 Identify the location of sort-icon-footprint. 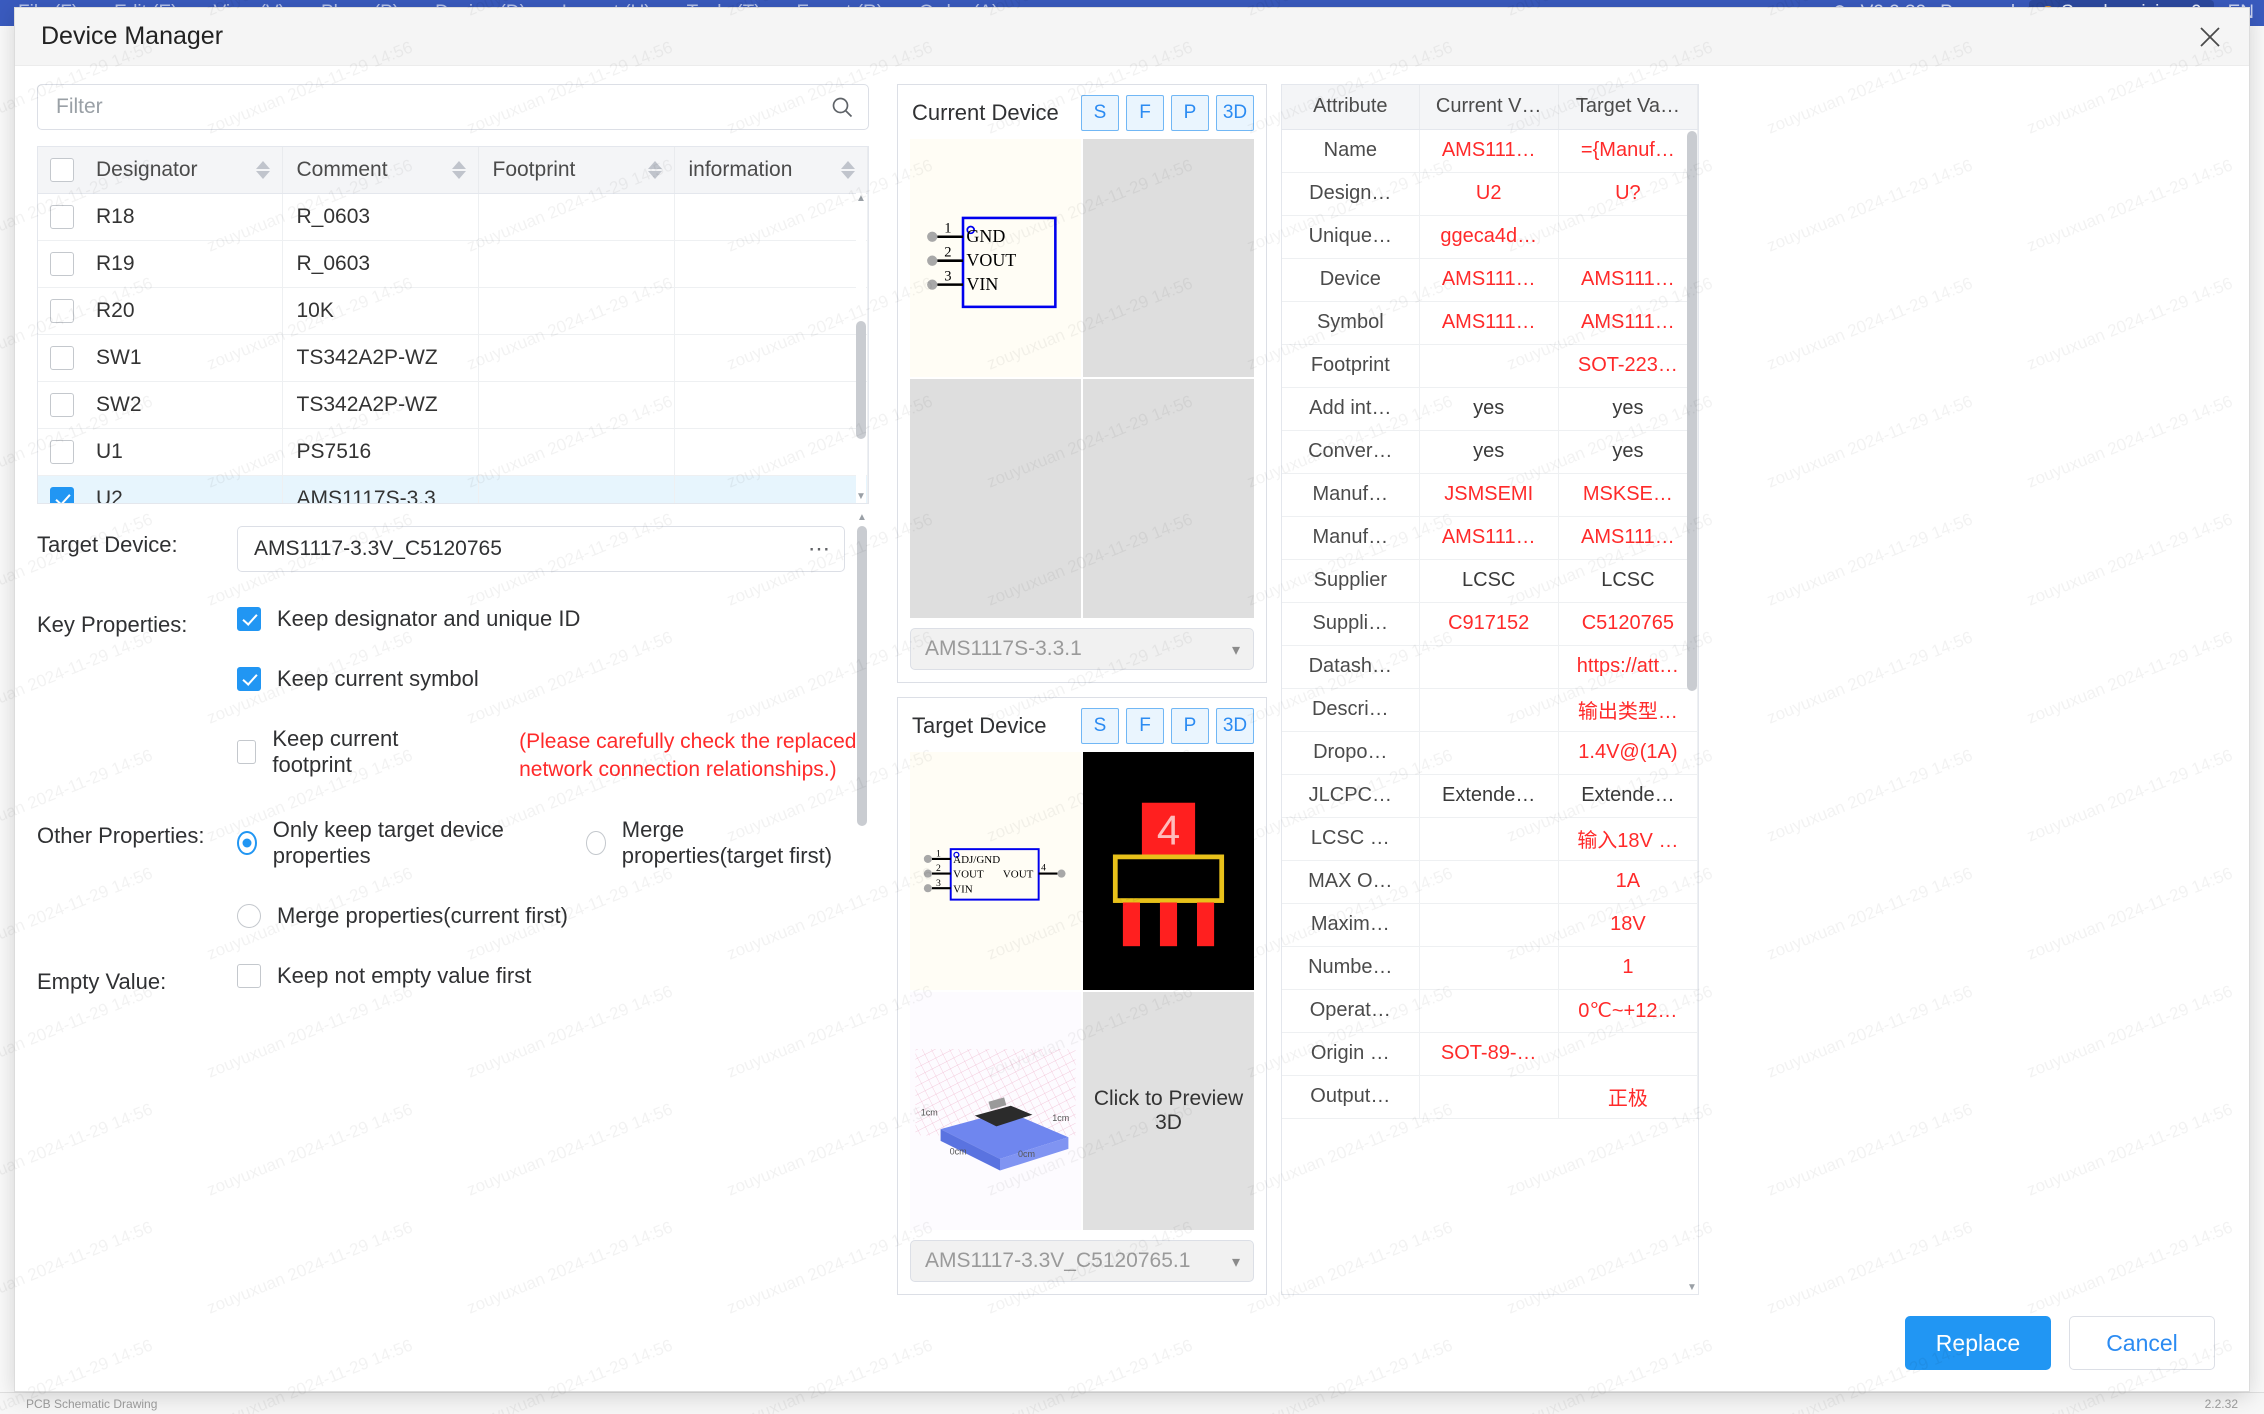
(654, 169).